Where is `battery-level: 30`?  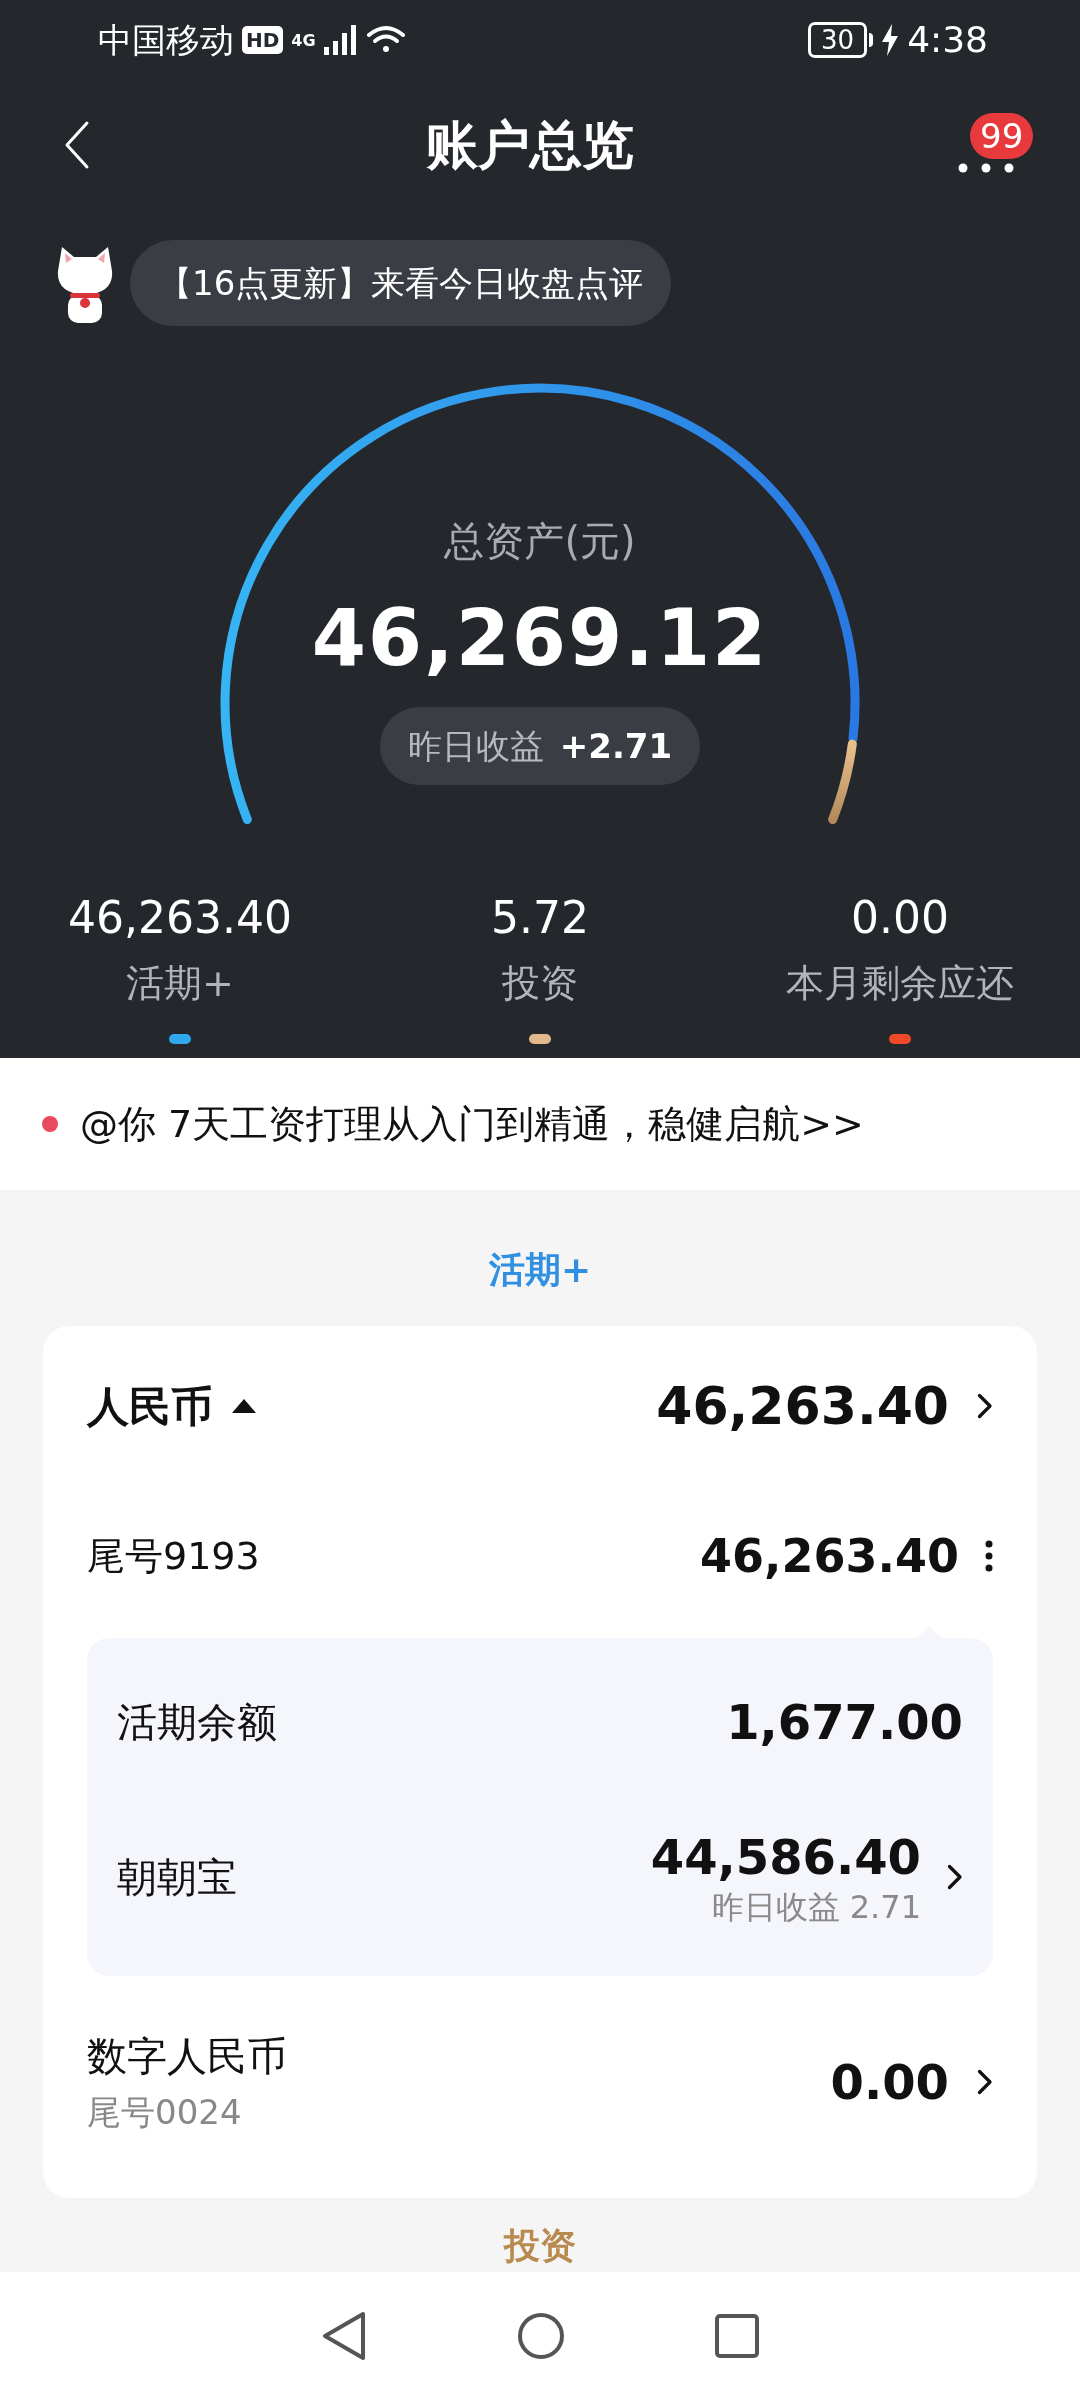
battery-level: 30 is located at coordinates (838, 40).